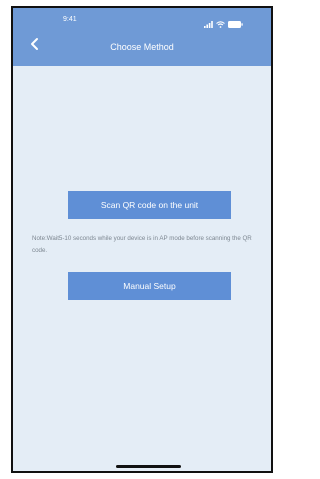  I want to click on app-header: 9:41 Choose Method, so click(142, 37).